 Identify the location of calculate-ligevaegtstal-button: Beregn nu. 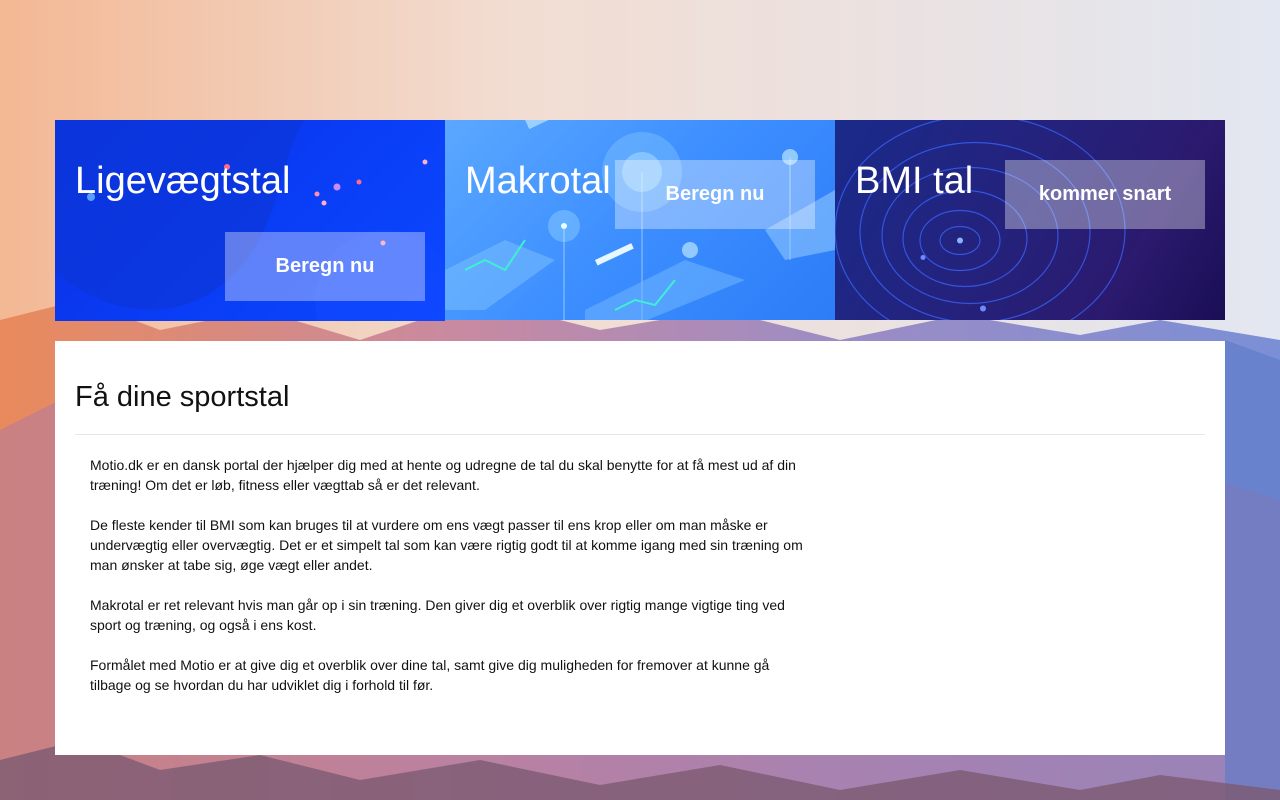
(325, 266).